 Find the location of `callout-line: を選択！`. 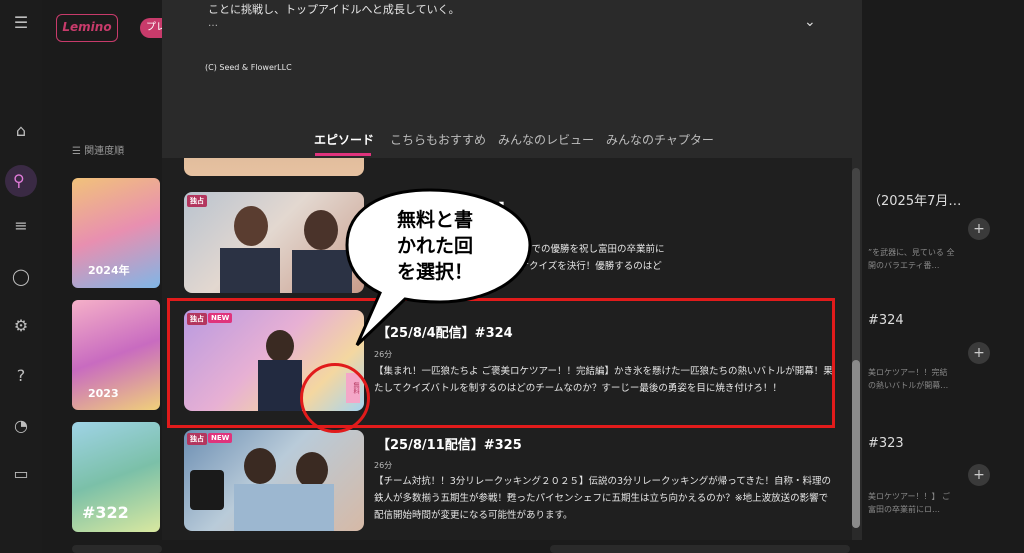

callout-line: を選択！ is located at coordinates (434, 272).